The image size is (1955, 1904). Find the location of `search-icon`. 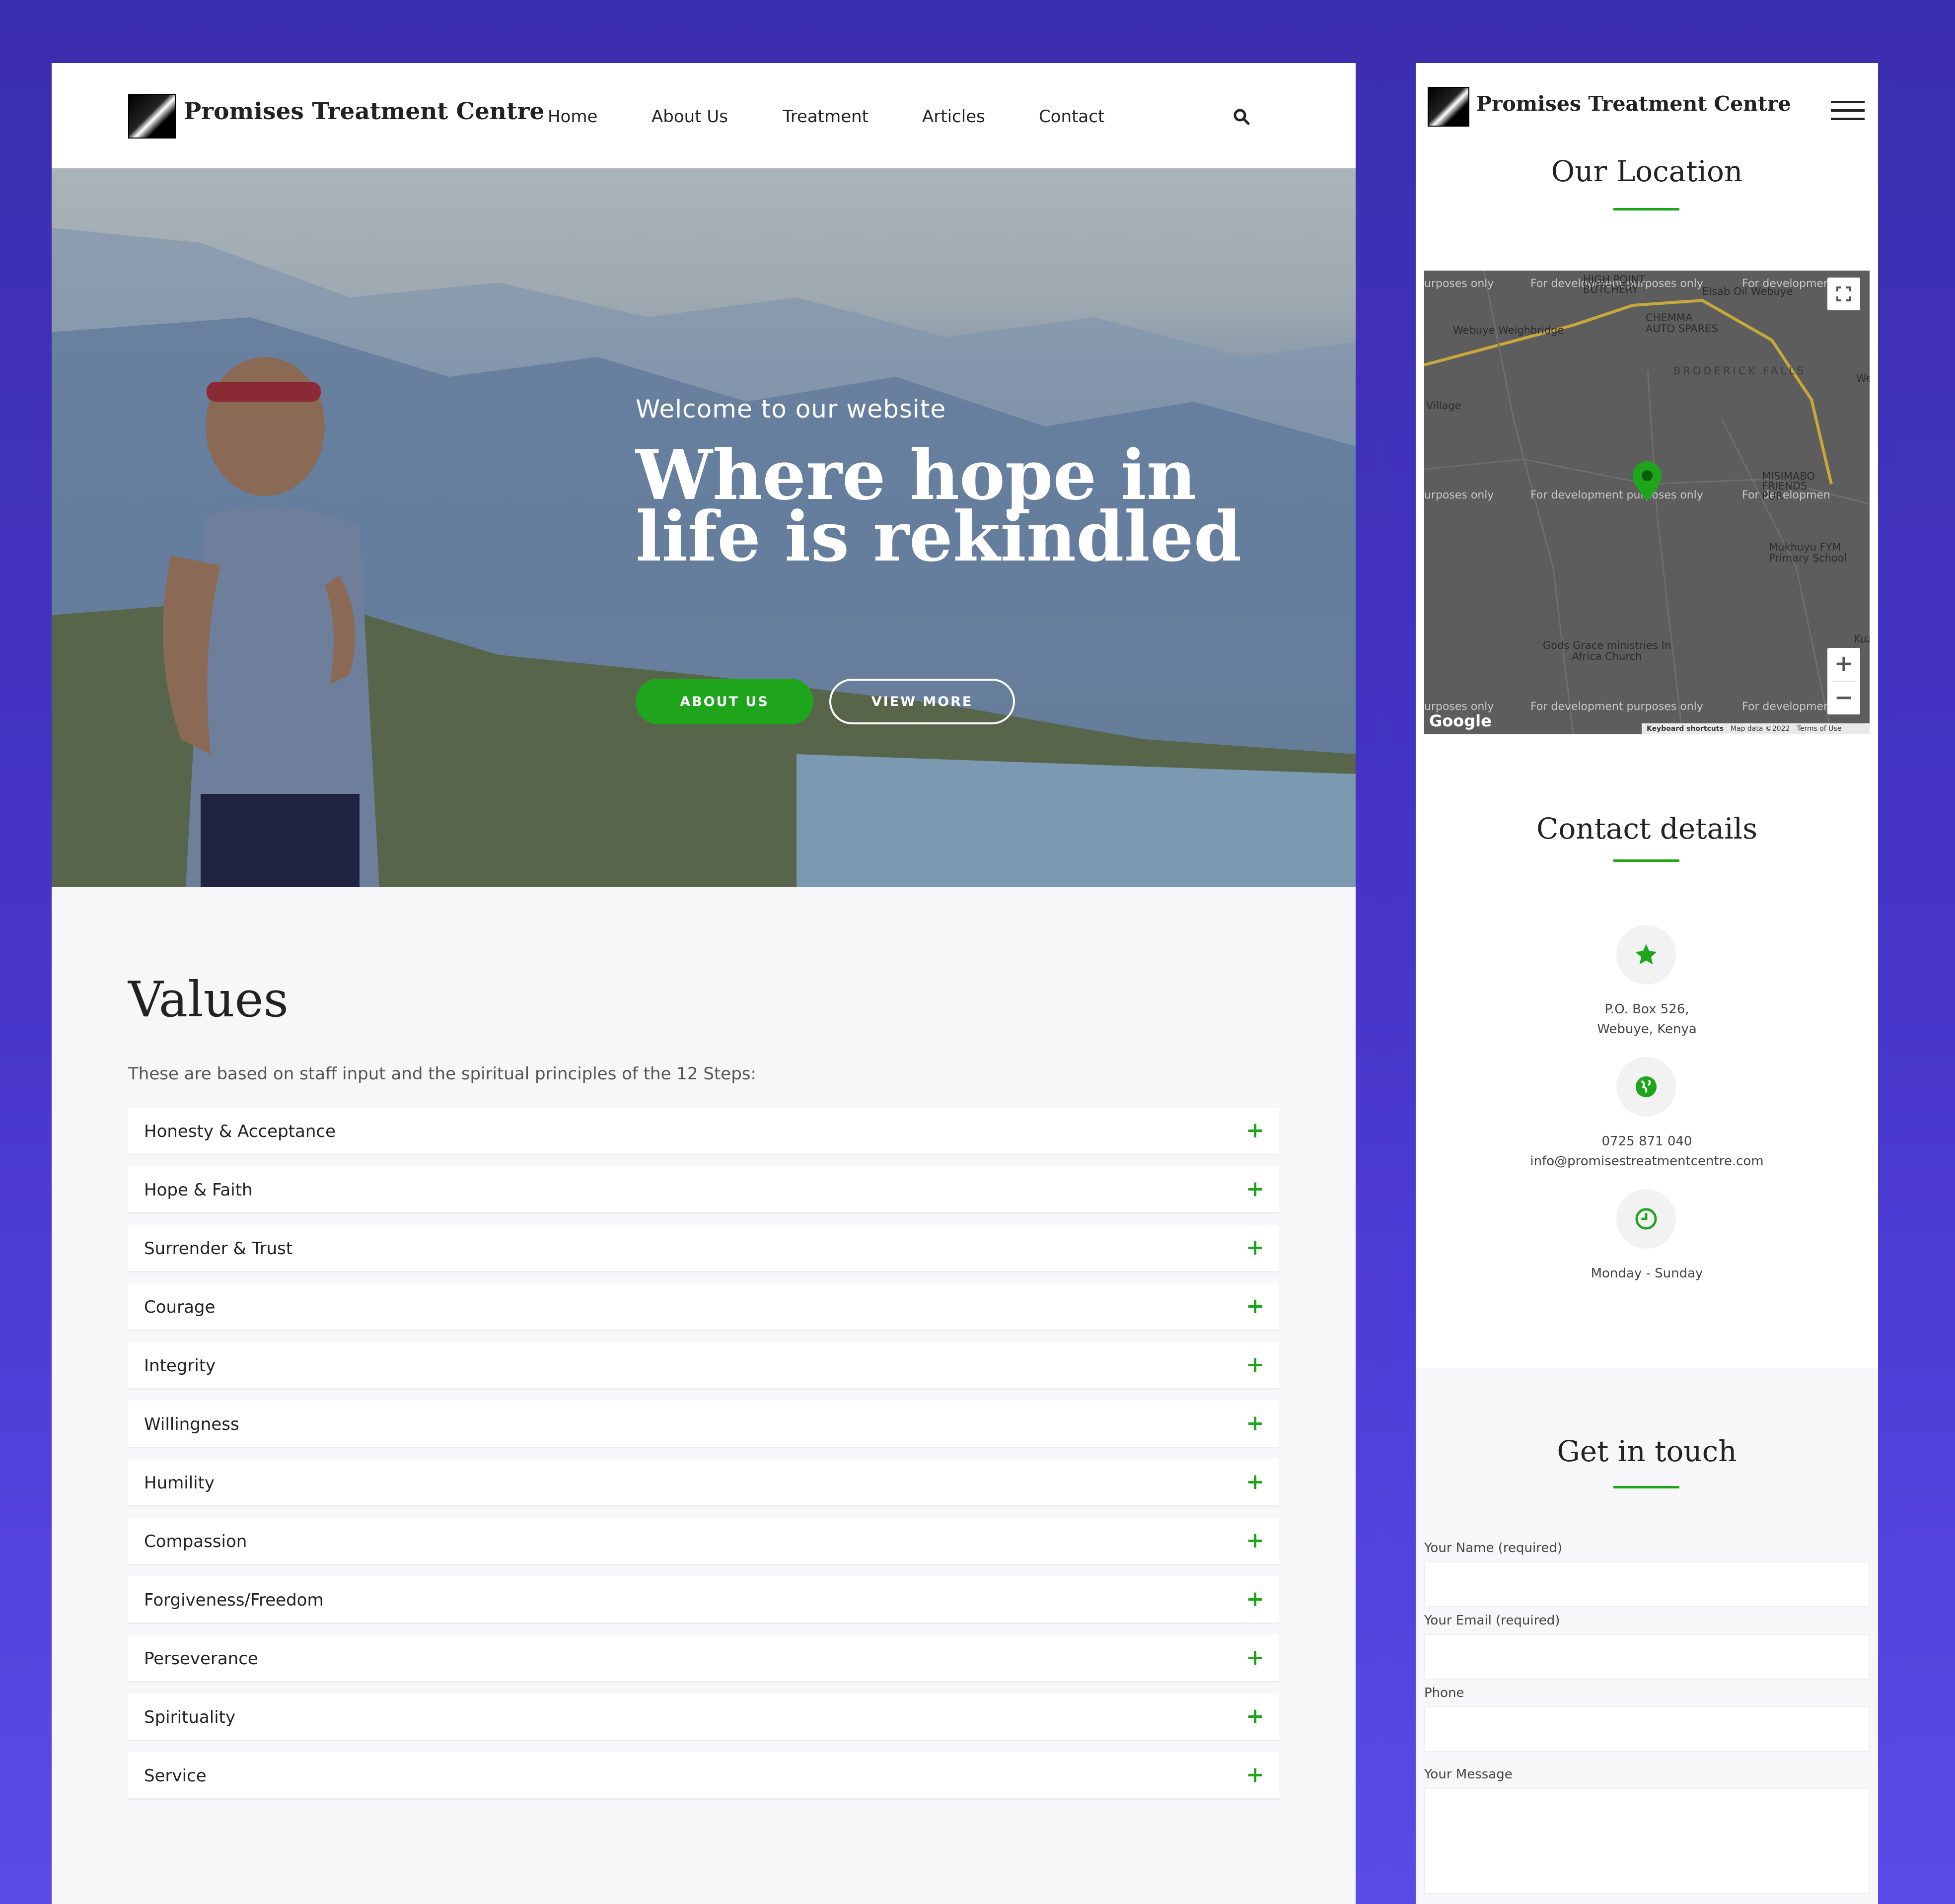

search-icon is located at coordinates (1241, 117).